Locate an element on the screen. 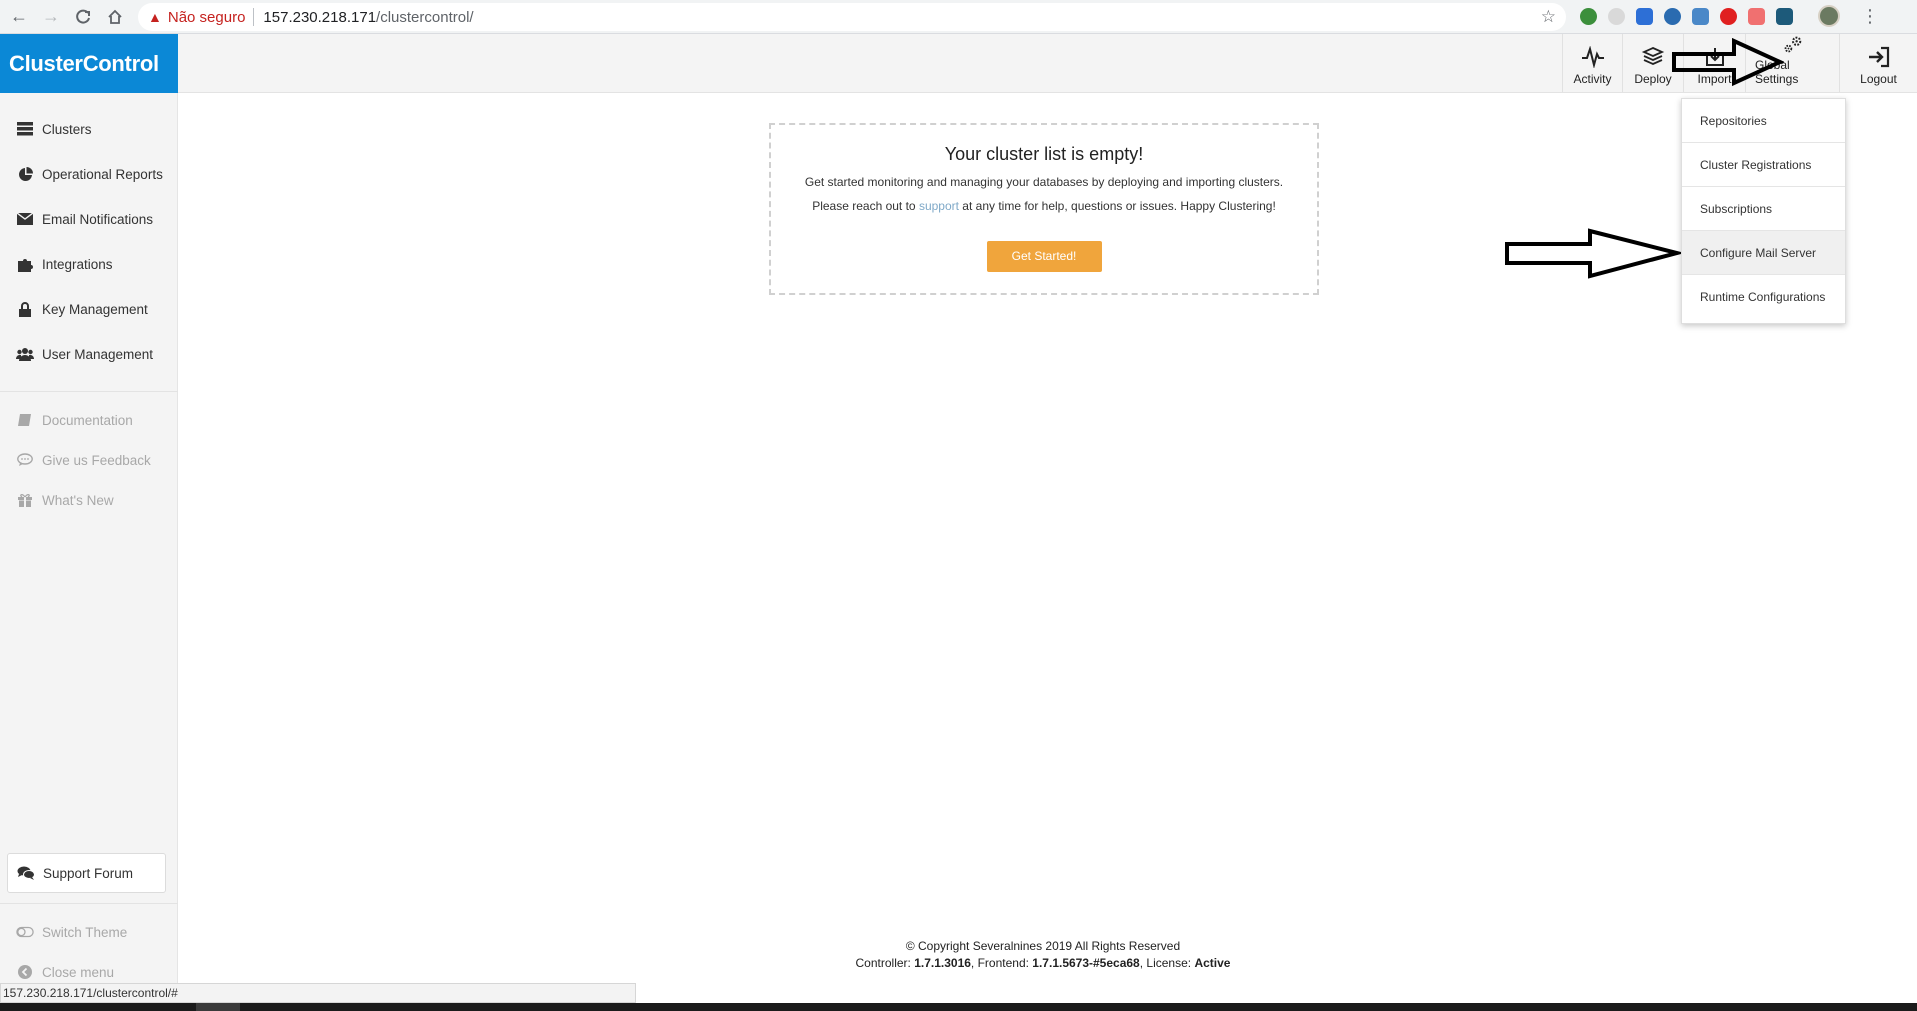 This screenshot has width=1917, height=1011. sidebar-item-integrations: Integrations is located at coordinates (89, 264).